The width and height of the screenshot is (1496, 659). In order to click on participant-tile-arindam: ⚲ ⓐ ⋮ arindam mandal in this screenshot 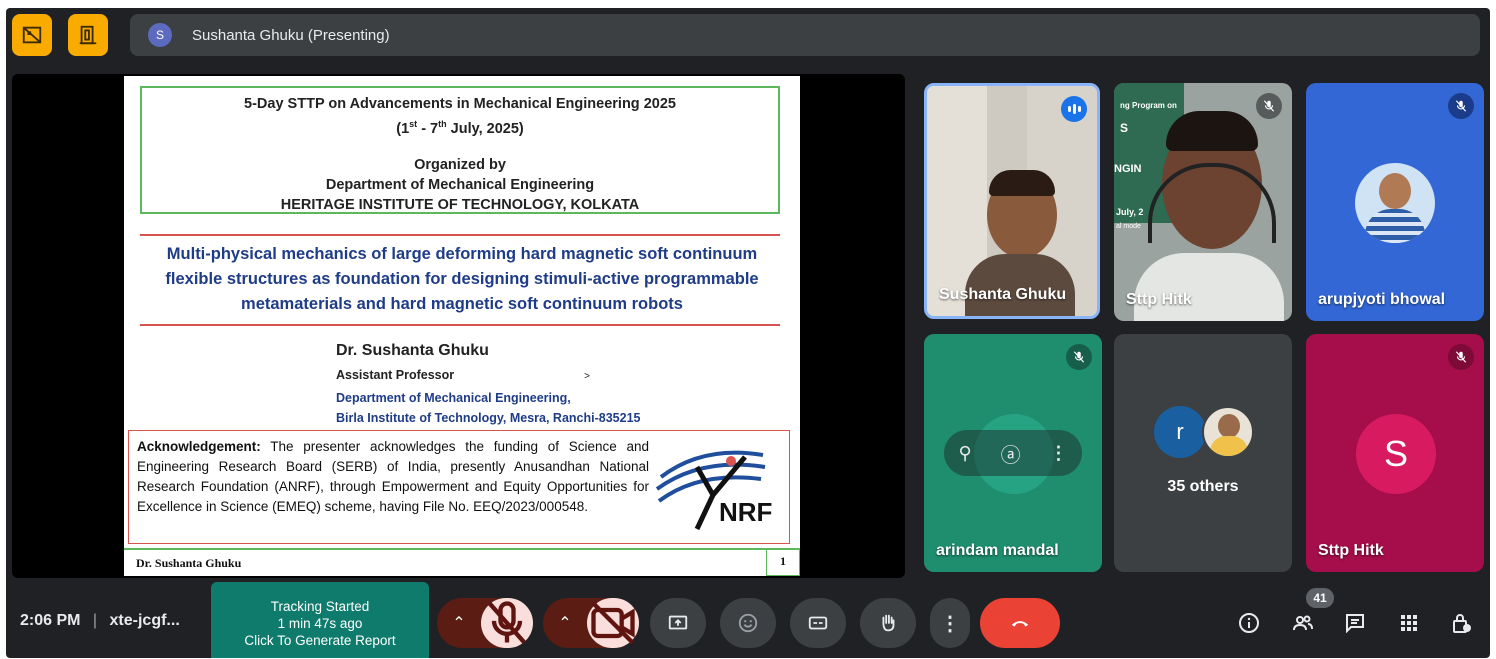, I will do `click(1013, 453)`.